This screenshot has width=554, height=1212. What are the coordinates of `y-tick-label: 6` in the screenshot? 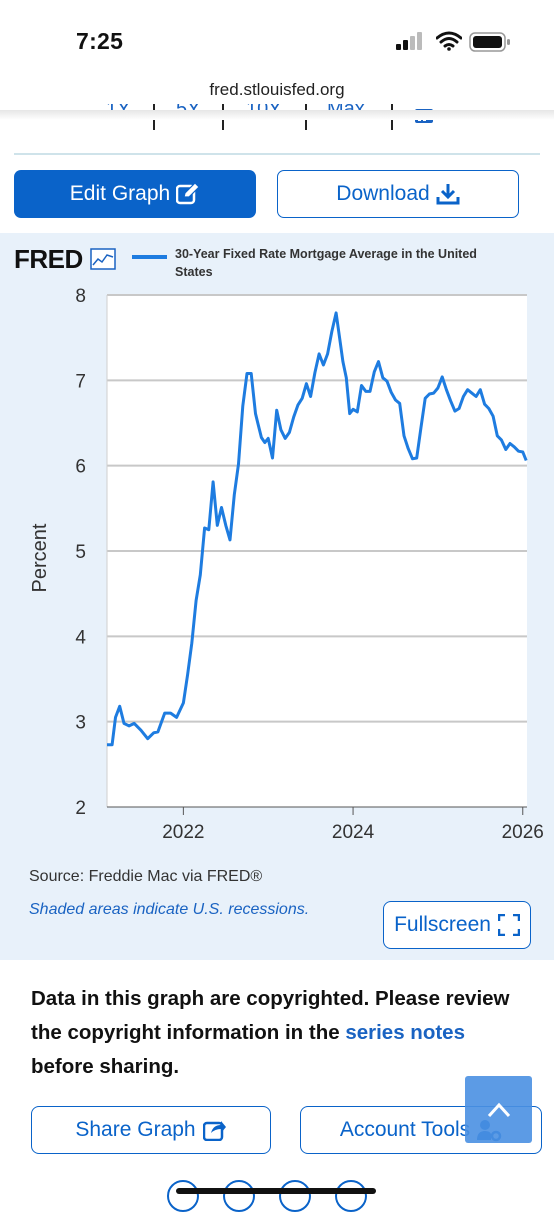 It's located at (80, 467).